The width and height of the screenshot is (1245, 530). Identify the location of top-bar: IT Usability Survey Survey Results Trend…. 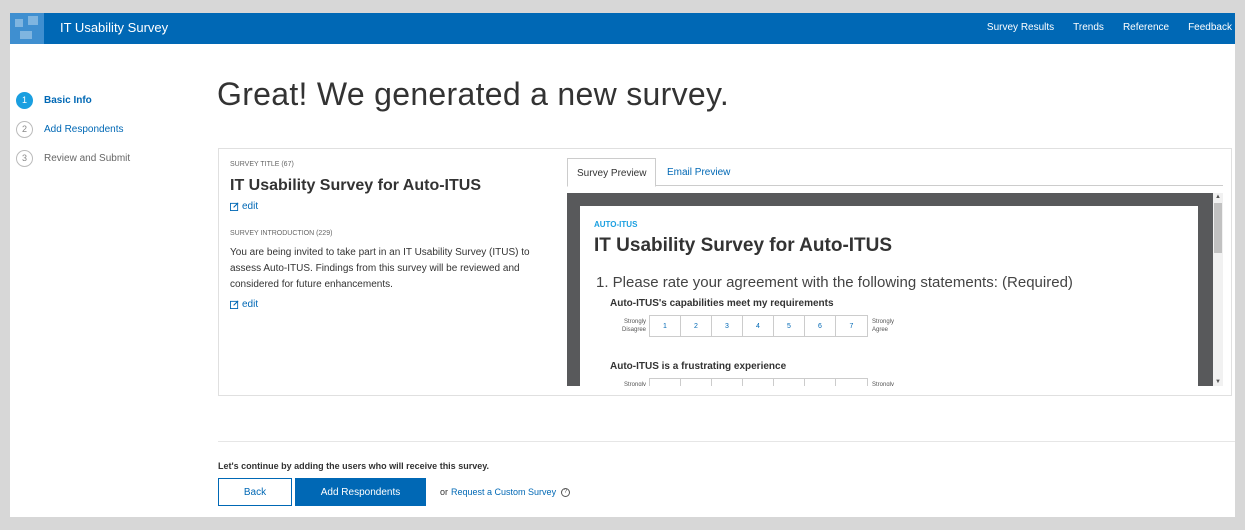
(622, 28).